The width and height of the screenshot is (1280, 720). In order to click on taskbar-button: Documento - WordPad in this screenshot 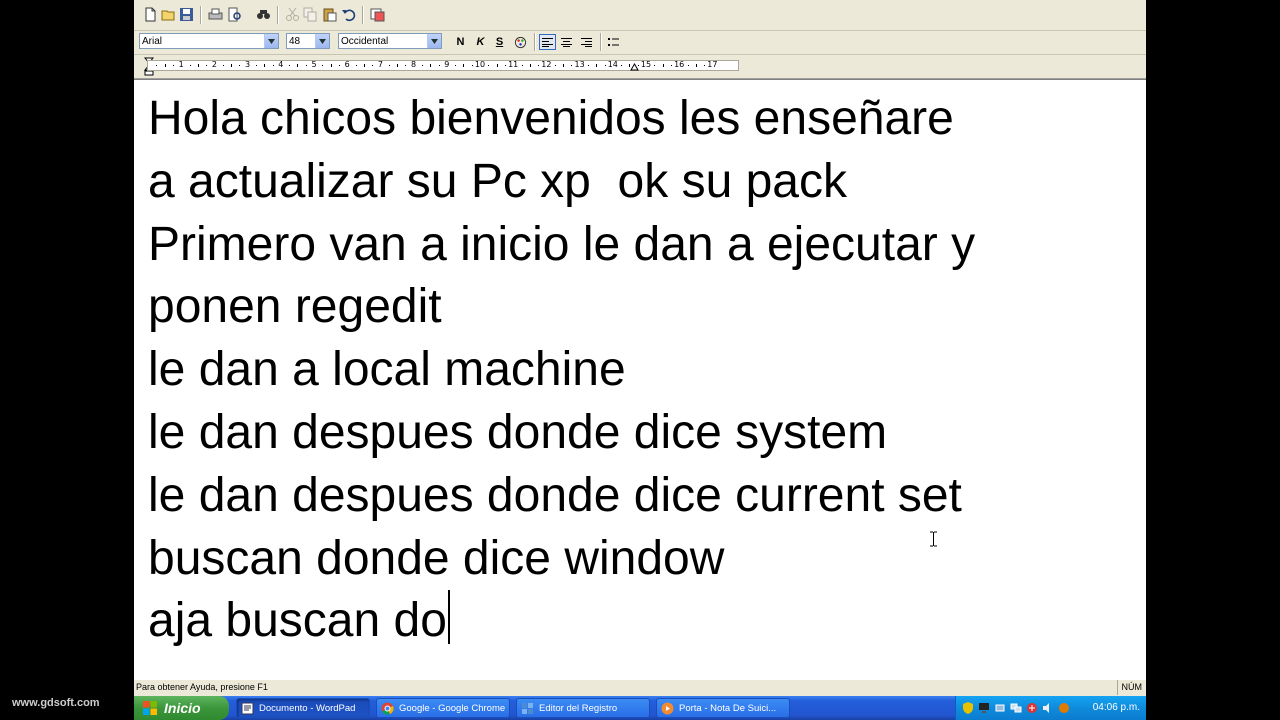, I will do `click(303, 708)`.